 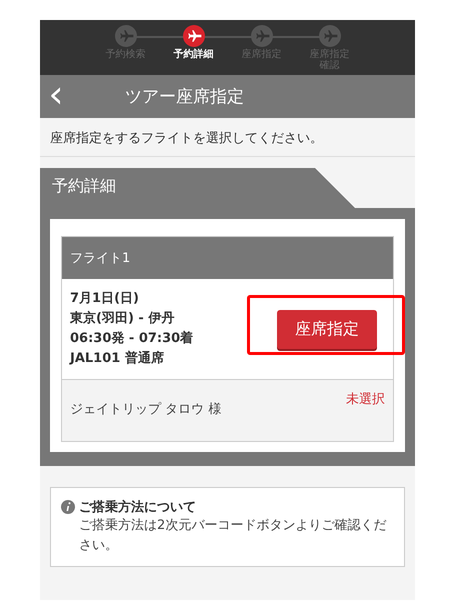 What do you see at coordinates (105, 299) in the screenshot?
I see `flight-info: 7月1日(日)` at bounding box center [105, 299].